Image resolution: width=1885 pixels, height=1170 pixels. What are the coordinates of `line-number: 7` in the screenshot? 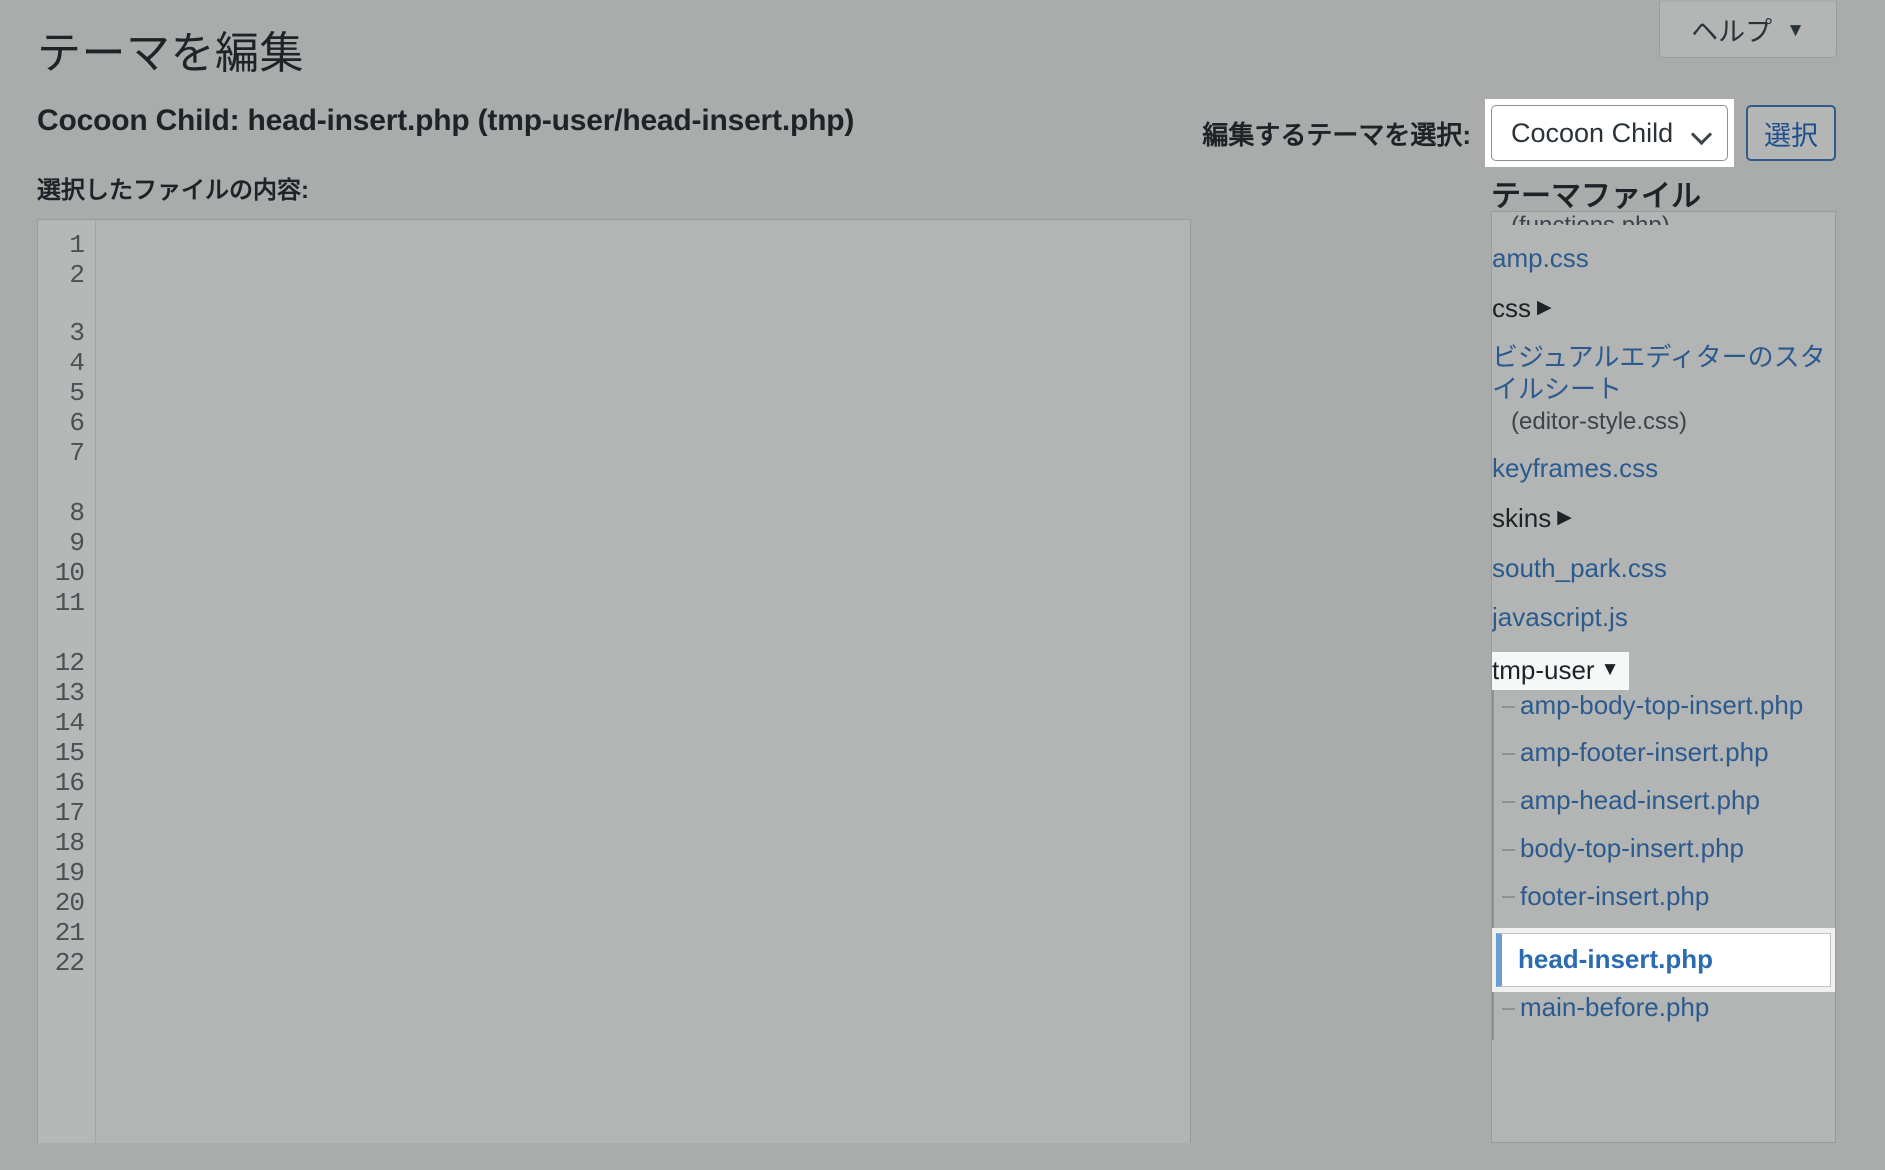 It's located at (77, 453).